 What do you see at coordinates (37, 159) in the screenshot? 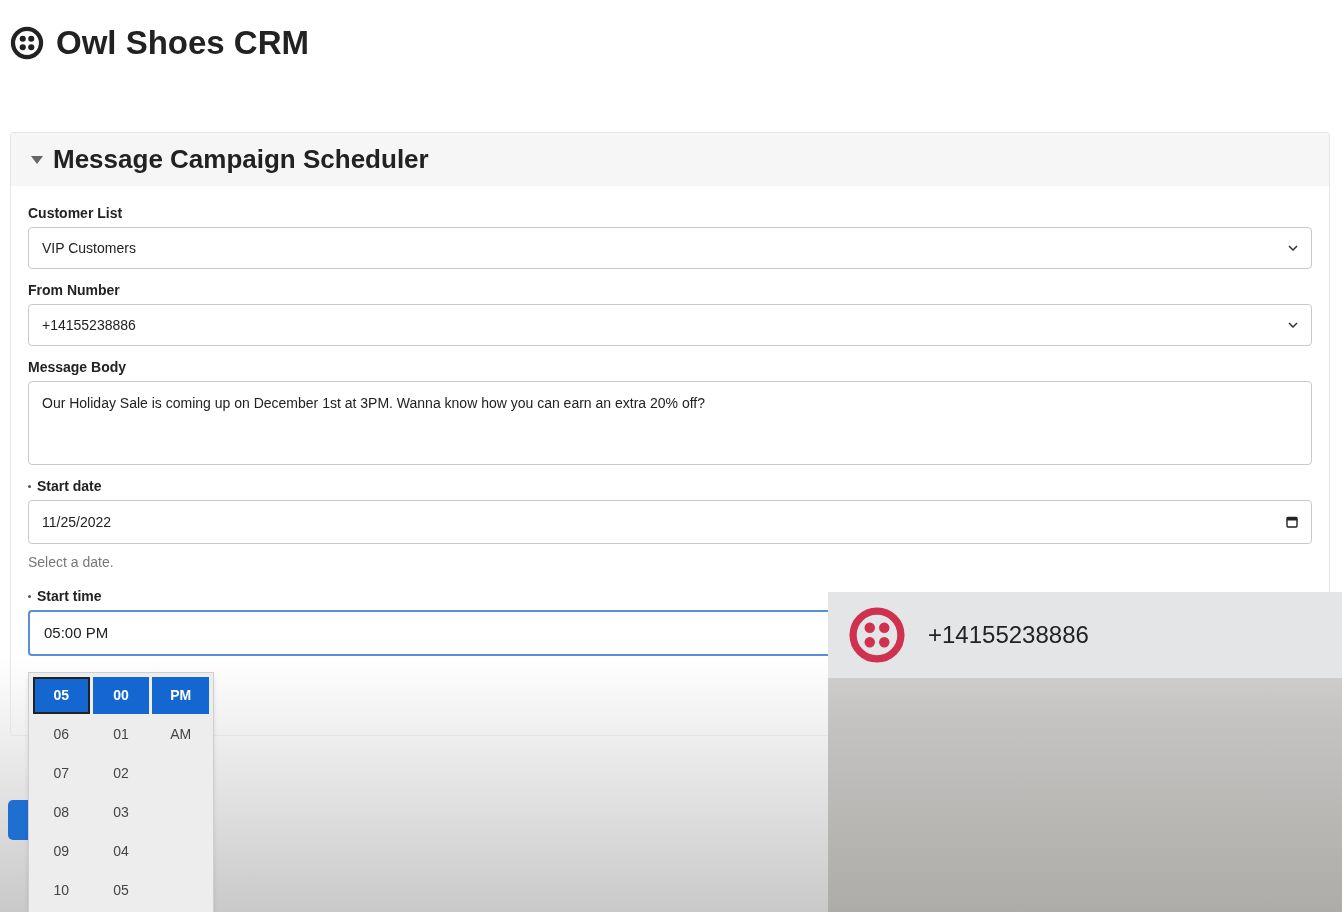
I see `triangle-icon` at bounding box center [37, 159].